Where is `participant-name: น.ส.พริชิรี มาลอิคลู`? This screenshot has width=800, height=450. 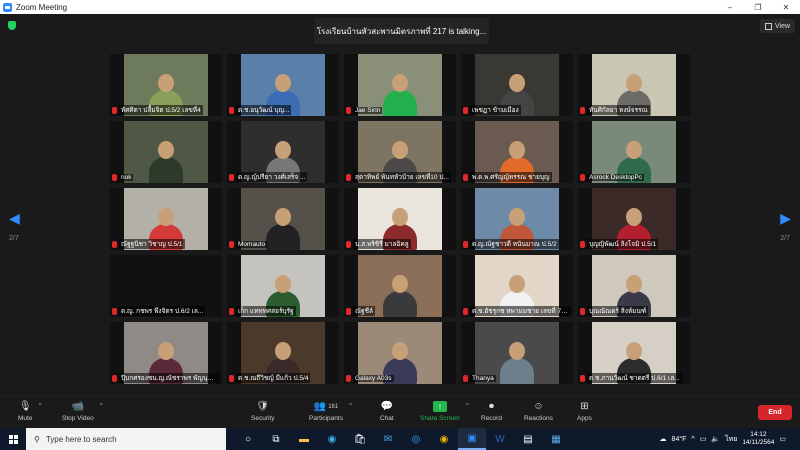
participant-name: น.ส.พริชิรี มาลอิคลู is located at coordinates (382, 244).